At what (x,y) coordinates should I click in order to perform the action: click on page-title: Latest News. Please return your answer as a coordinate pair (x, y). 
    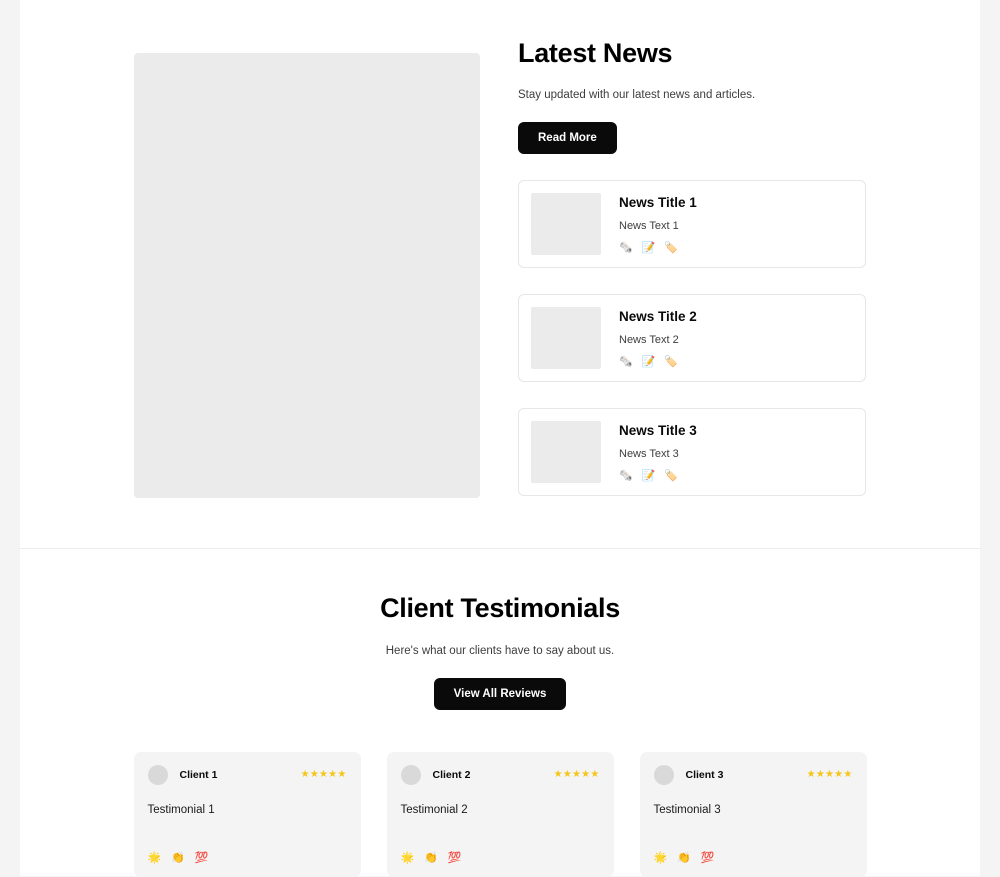
    Looking at the image, I should click on (595, 53).